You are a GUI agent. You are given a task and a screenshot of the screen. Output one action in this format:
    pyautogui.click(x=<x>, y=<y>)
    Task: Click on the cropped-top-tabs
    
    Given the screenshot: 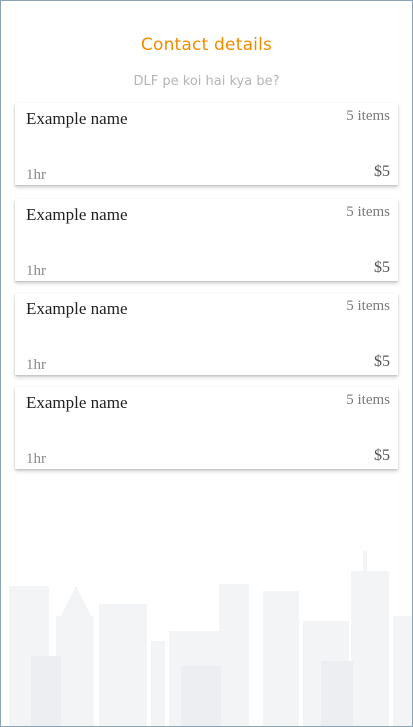 What is the action you would take?
    pyautogui.click(x=206, y=5)
    